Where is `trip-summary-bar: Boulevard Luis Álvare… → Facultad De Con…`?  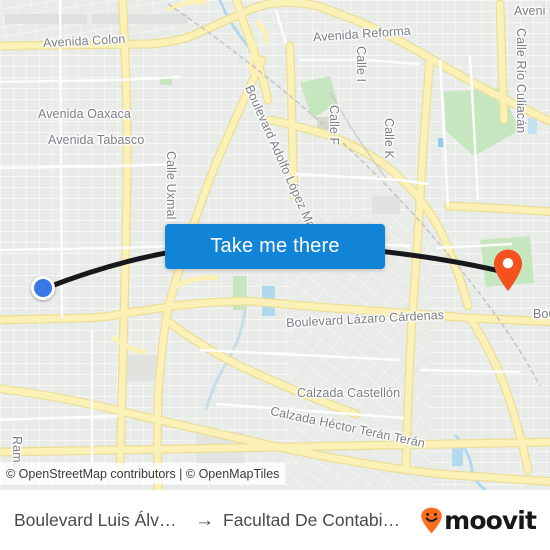
trip-summary-bar: Boulevard Luis Álvare… → Facultad De Con… is located at coordinates (275, 520).